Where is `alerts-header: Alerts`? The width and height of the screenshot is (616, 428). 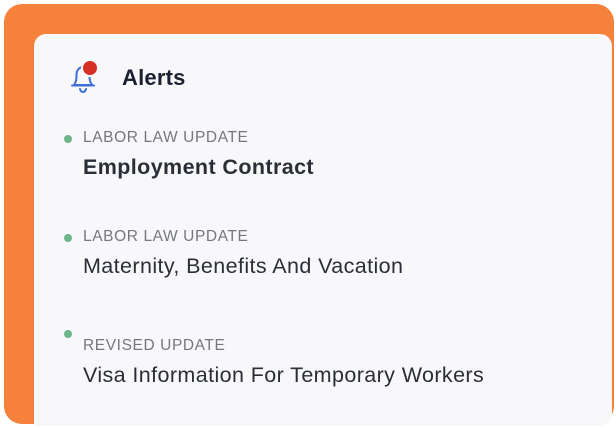 alerts-header: Alerts is located at coordinates (126, 77).